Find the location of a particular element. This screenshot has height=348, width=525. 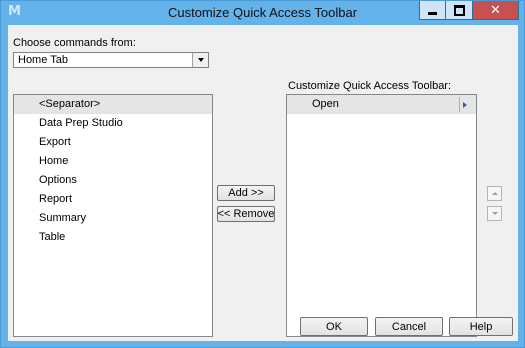

close-icon: ✕ is located at coordinates (495, 10).